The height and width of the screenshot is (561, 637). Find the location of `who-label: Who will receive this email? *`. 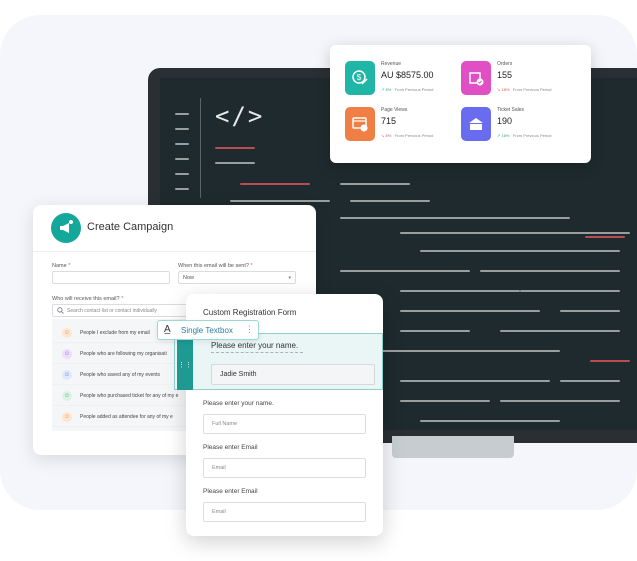

who-label: Who will receive this email? * is located at coordinates (87, 299).